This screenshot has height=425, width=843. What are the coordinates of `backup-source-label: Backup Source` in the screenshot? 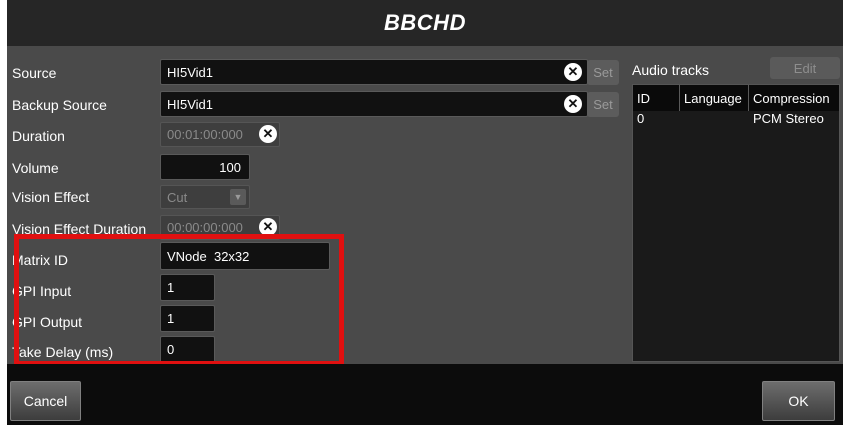 It's located at (59, 105).